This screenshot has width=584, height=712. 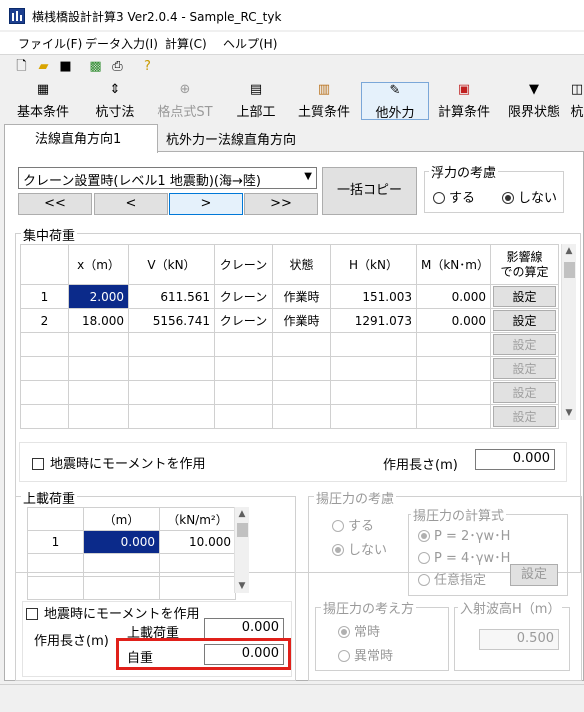 What do you see at coordinates (44, 296) in the screenshot?
I see `row-index: 1` at bounding box center [44, 296].